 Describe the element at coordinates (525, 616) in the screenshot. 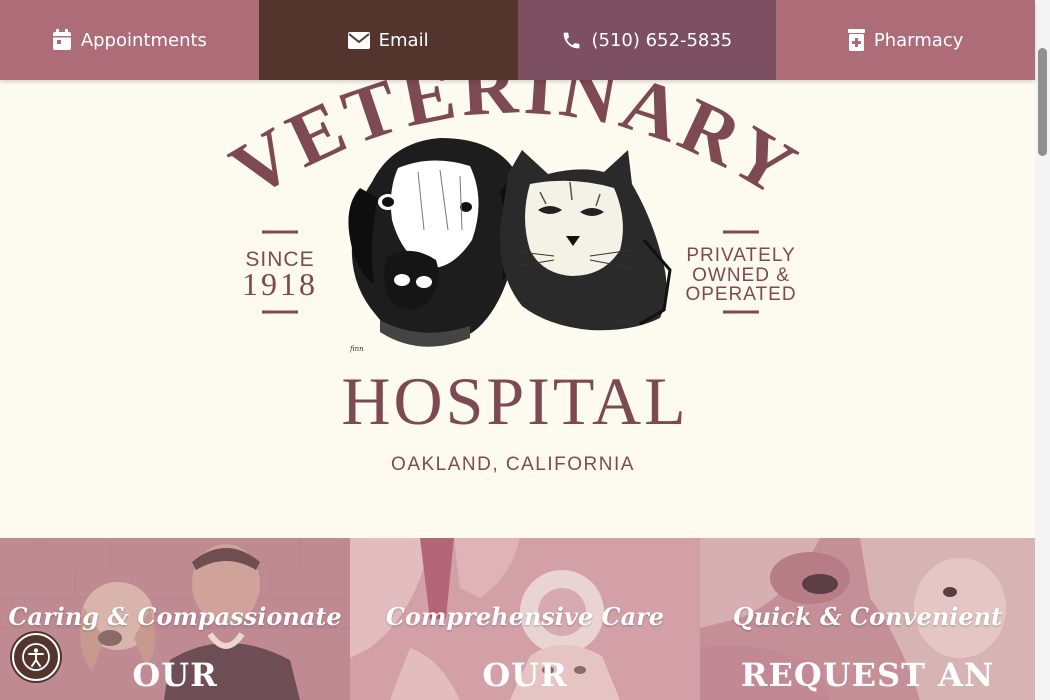

I see `card-tagline: Comprehensive Care` at that location.